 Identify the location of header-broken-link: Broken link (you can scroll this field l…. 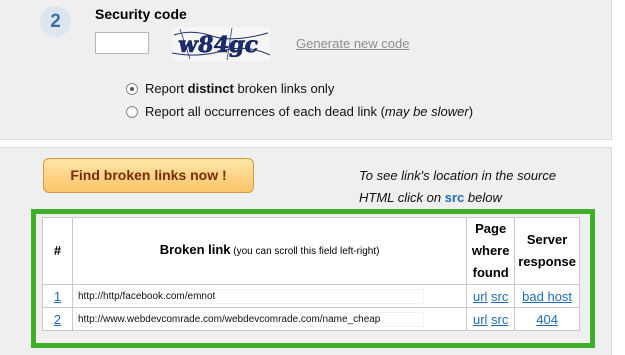
(269, 251).